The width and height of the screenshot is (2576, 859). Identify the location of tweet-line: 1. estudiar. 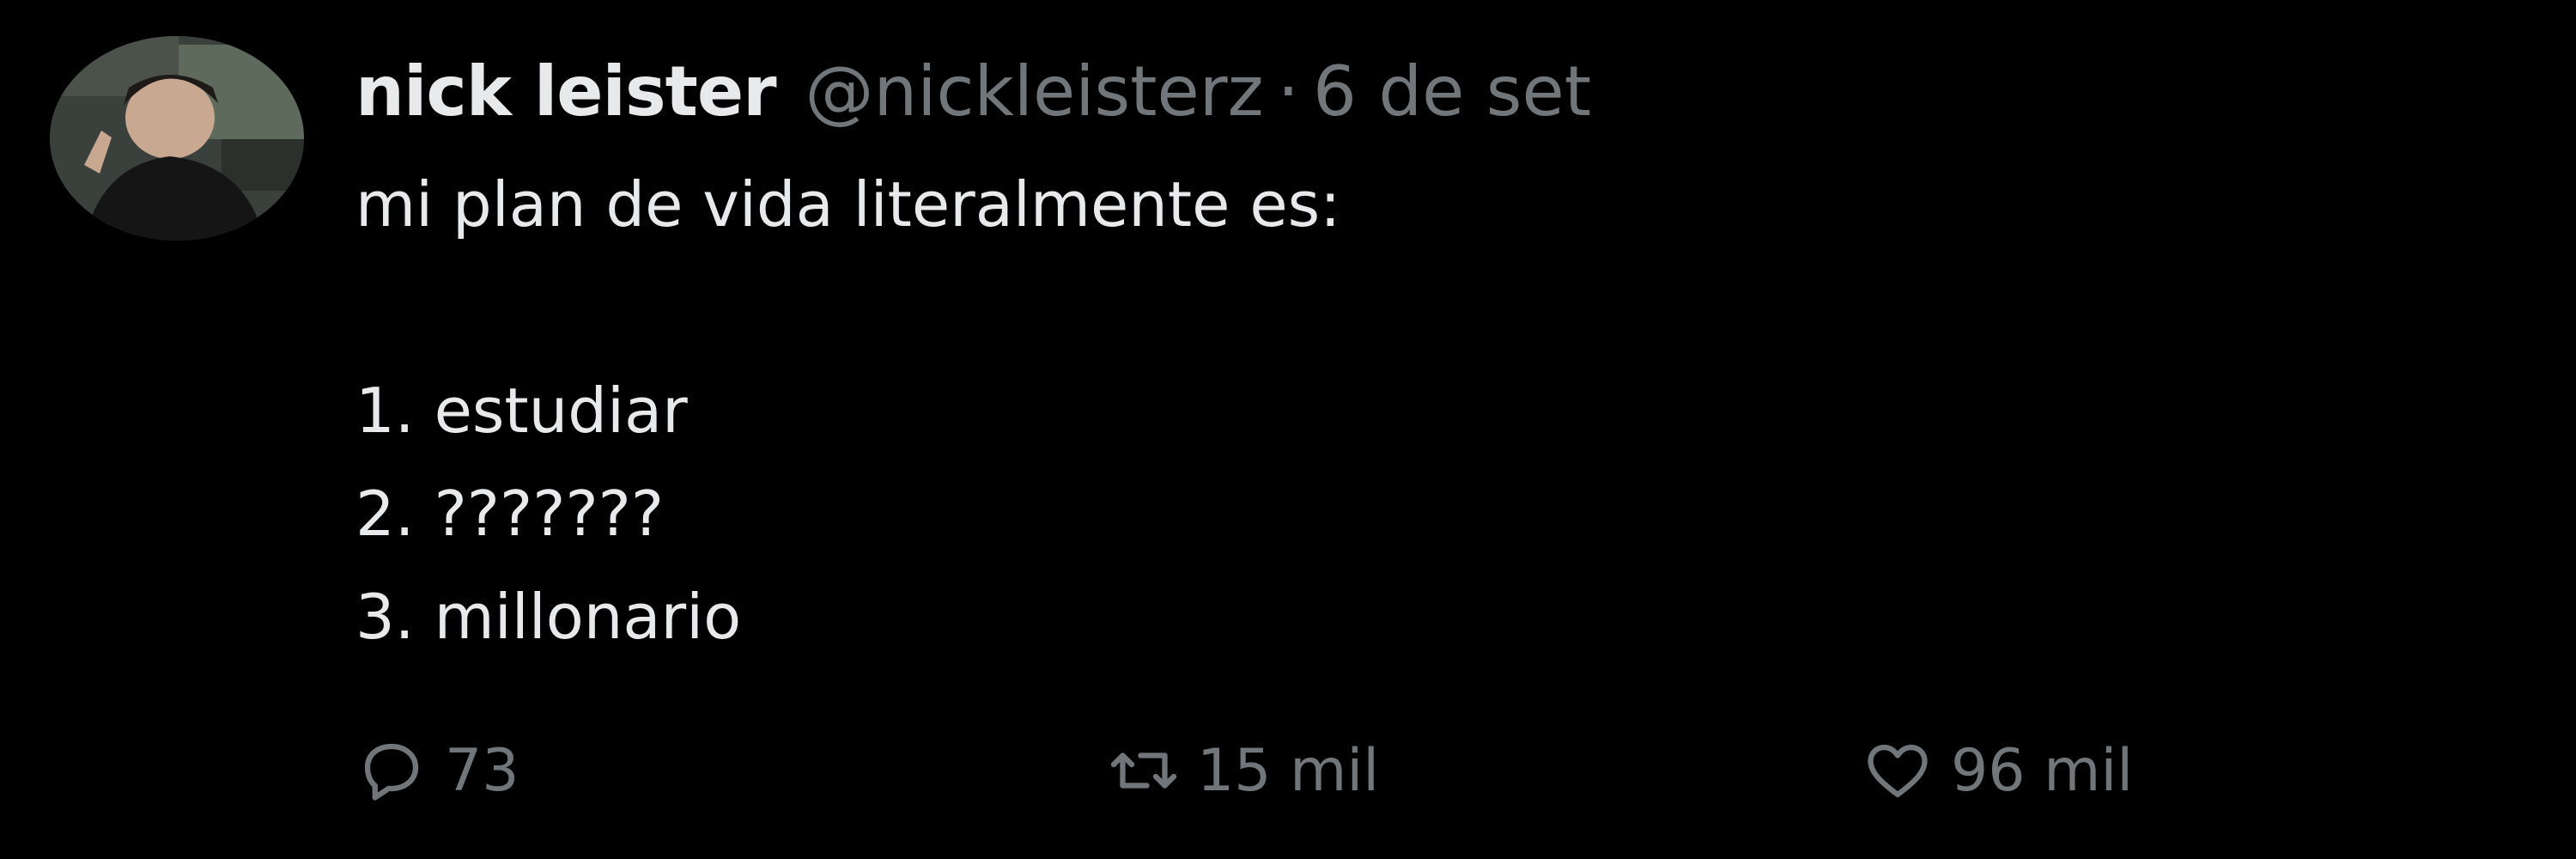
(521, 411).